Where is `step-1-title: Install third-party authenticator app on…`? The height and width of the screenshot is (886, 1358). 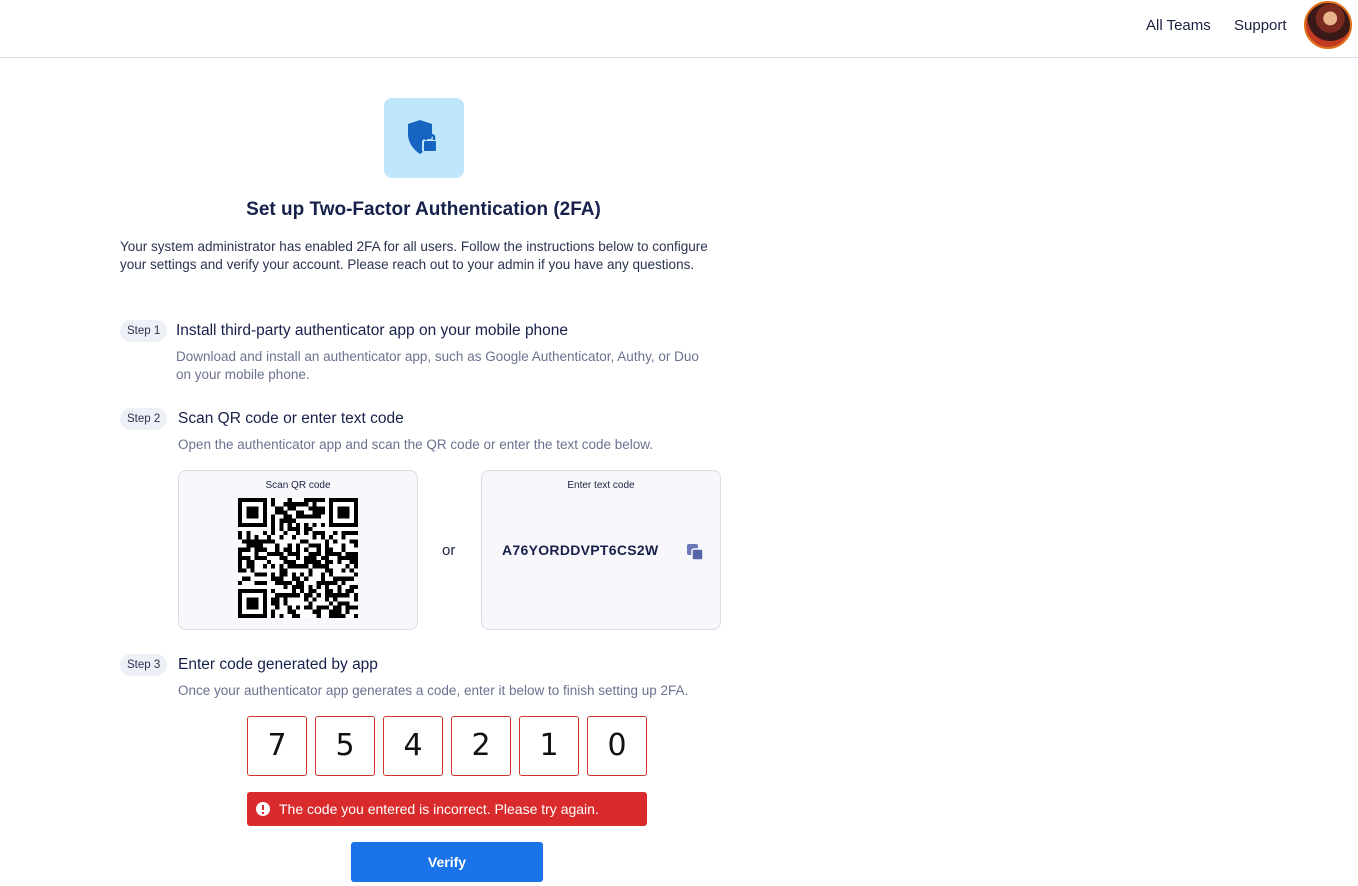 step-1-title: Install third-party authenticator app on… is located at coordinates (372, 330).